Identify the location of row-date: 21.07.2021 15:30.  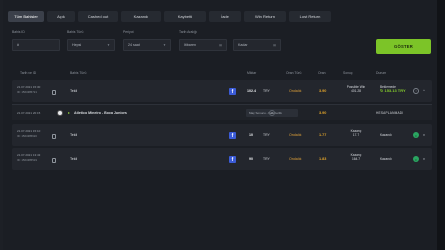
(29, 87).